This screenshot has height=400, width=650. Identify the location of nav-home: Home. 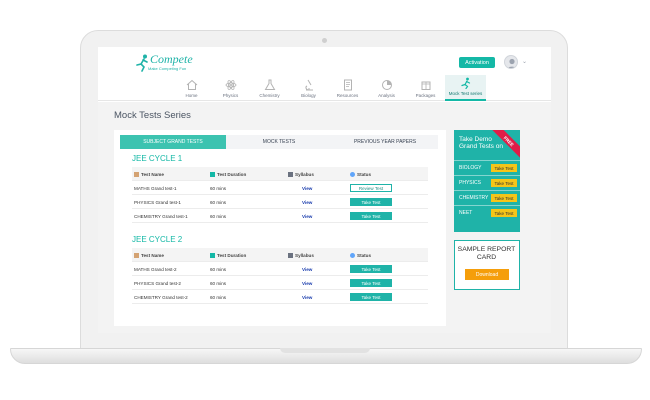
(191, 88).